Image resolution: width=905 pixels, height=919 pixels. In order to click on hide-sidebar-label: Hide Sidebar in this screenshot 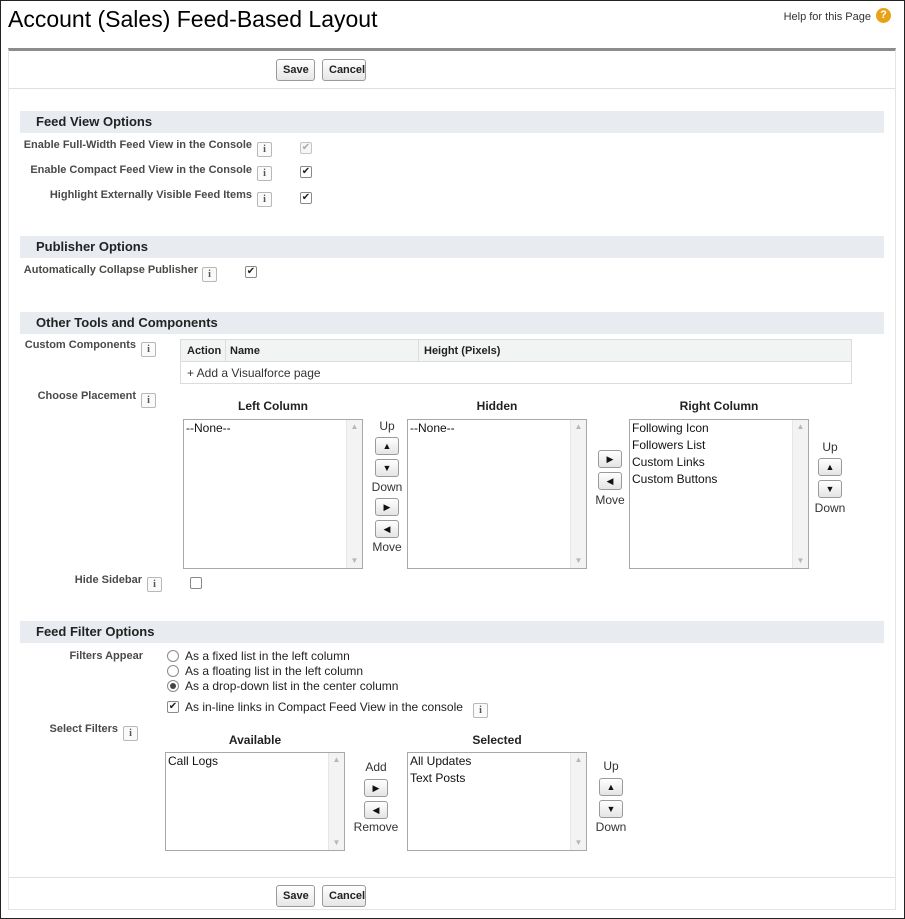, I will do `click(108, 580)`.